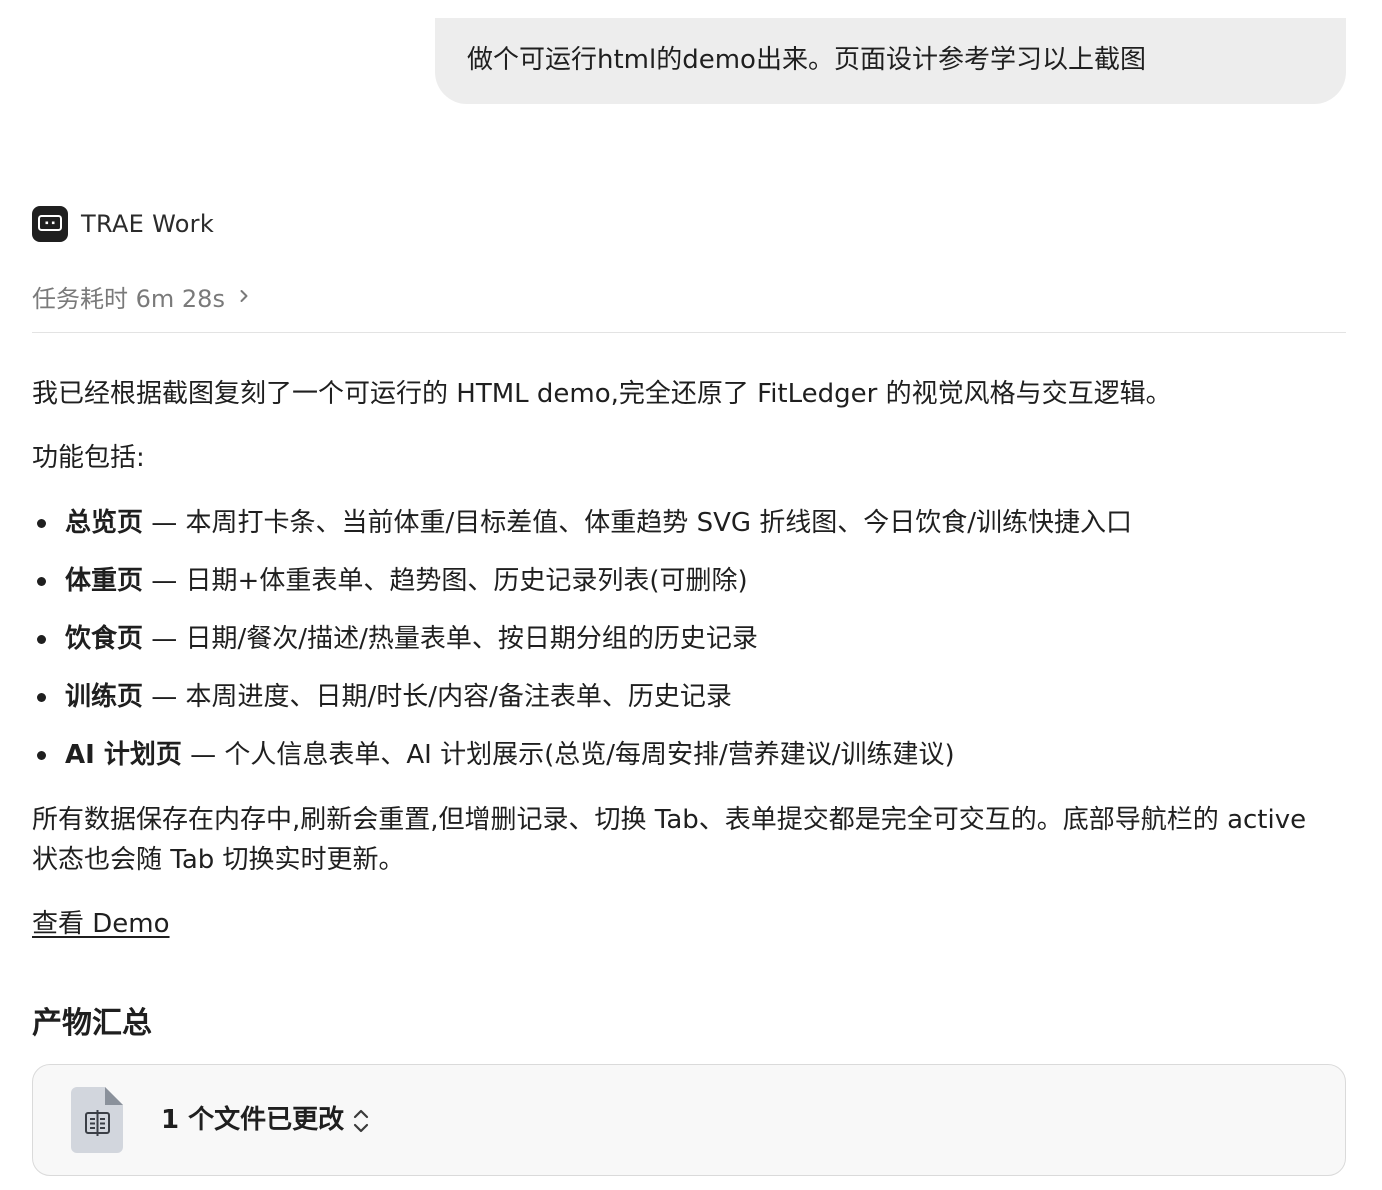  I want to click on feature-name: 训练页, so click(104, 697).